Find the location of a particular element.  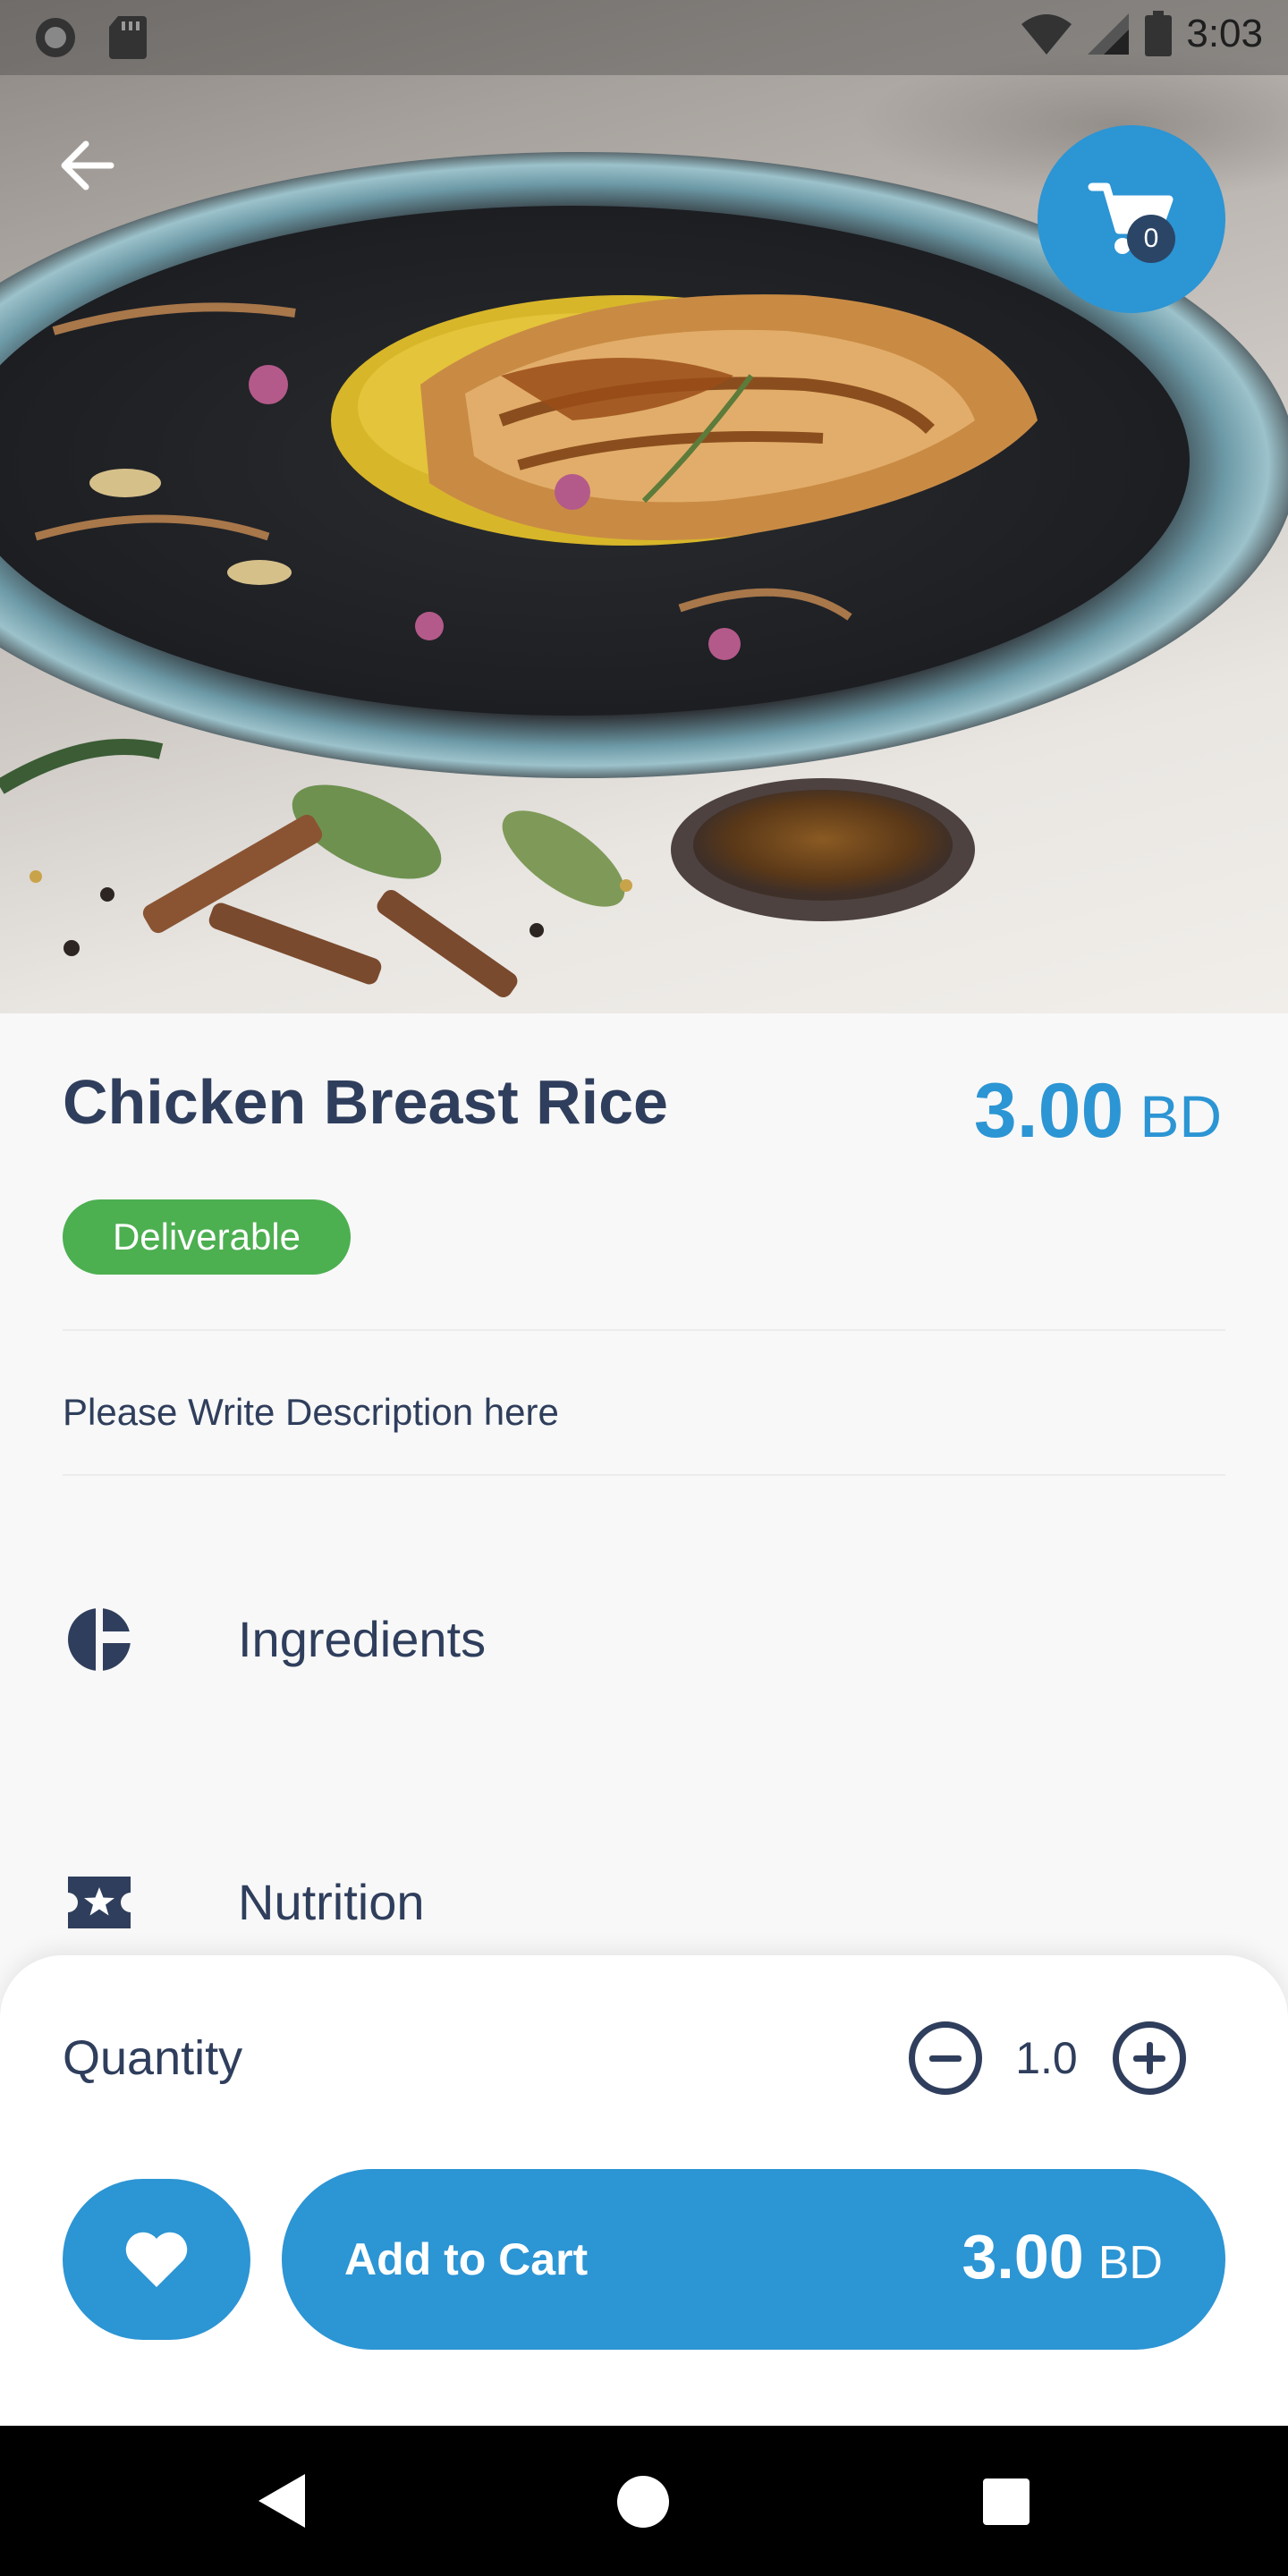

circle-icon is located at coordinates (55, 37).